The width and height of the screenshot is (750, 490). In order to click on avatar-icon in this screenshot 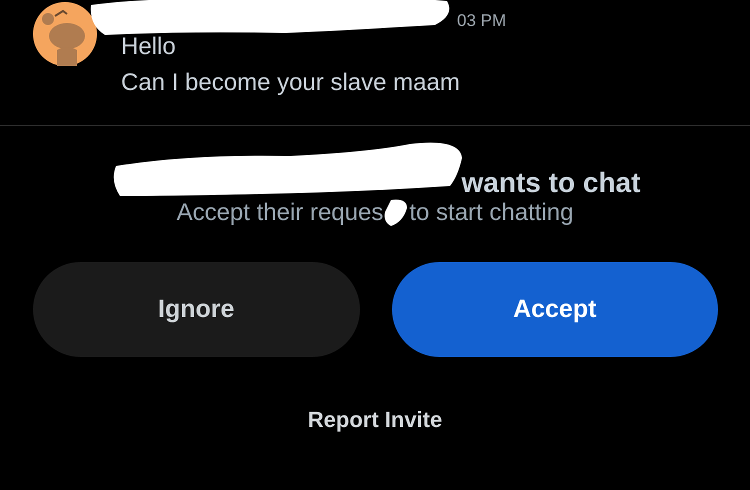, I will do `click(65, 34)`.